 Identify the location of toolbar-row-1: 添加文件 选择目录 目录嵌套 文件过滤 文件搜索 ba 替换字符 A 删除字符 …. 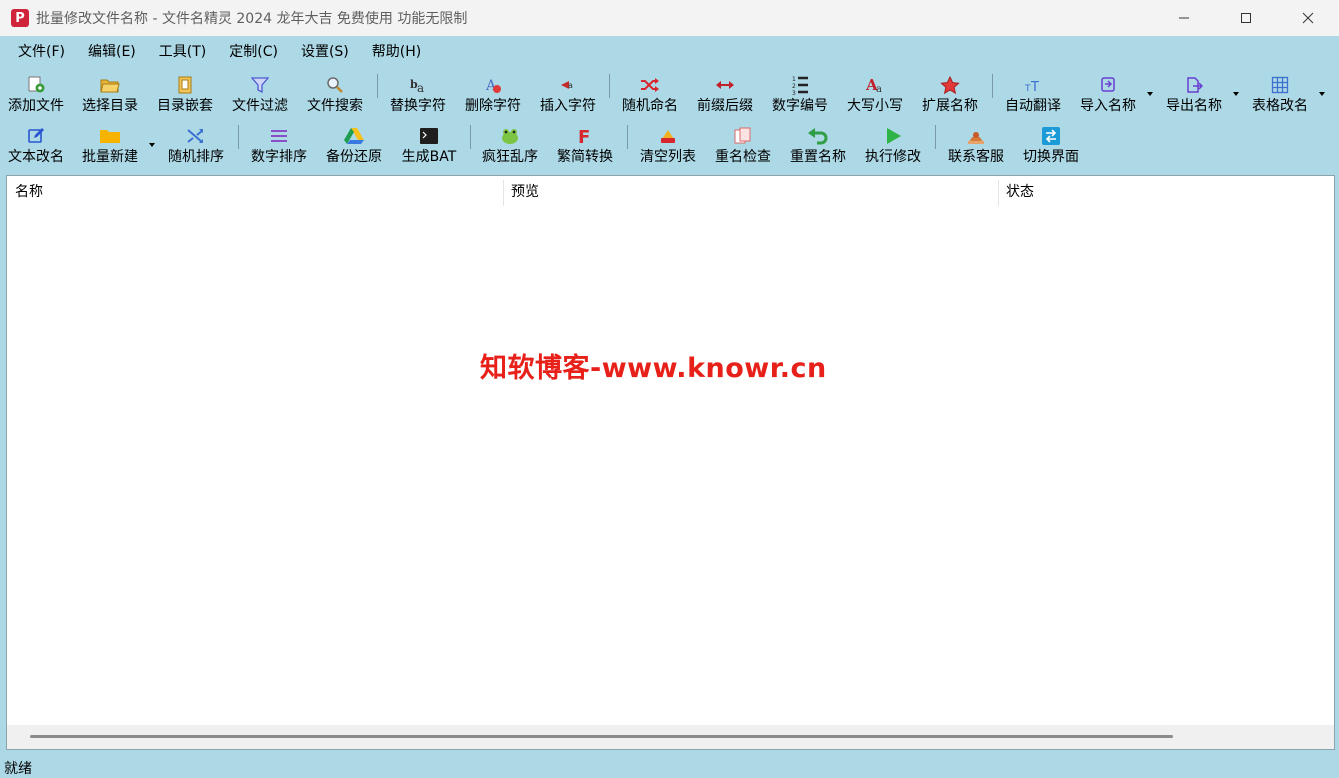
(669, 93).